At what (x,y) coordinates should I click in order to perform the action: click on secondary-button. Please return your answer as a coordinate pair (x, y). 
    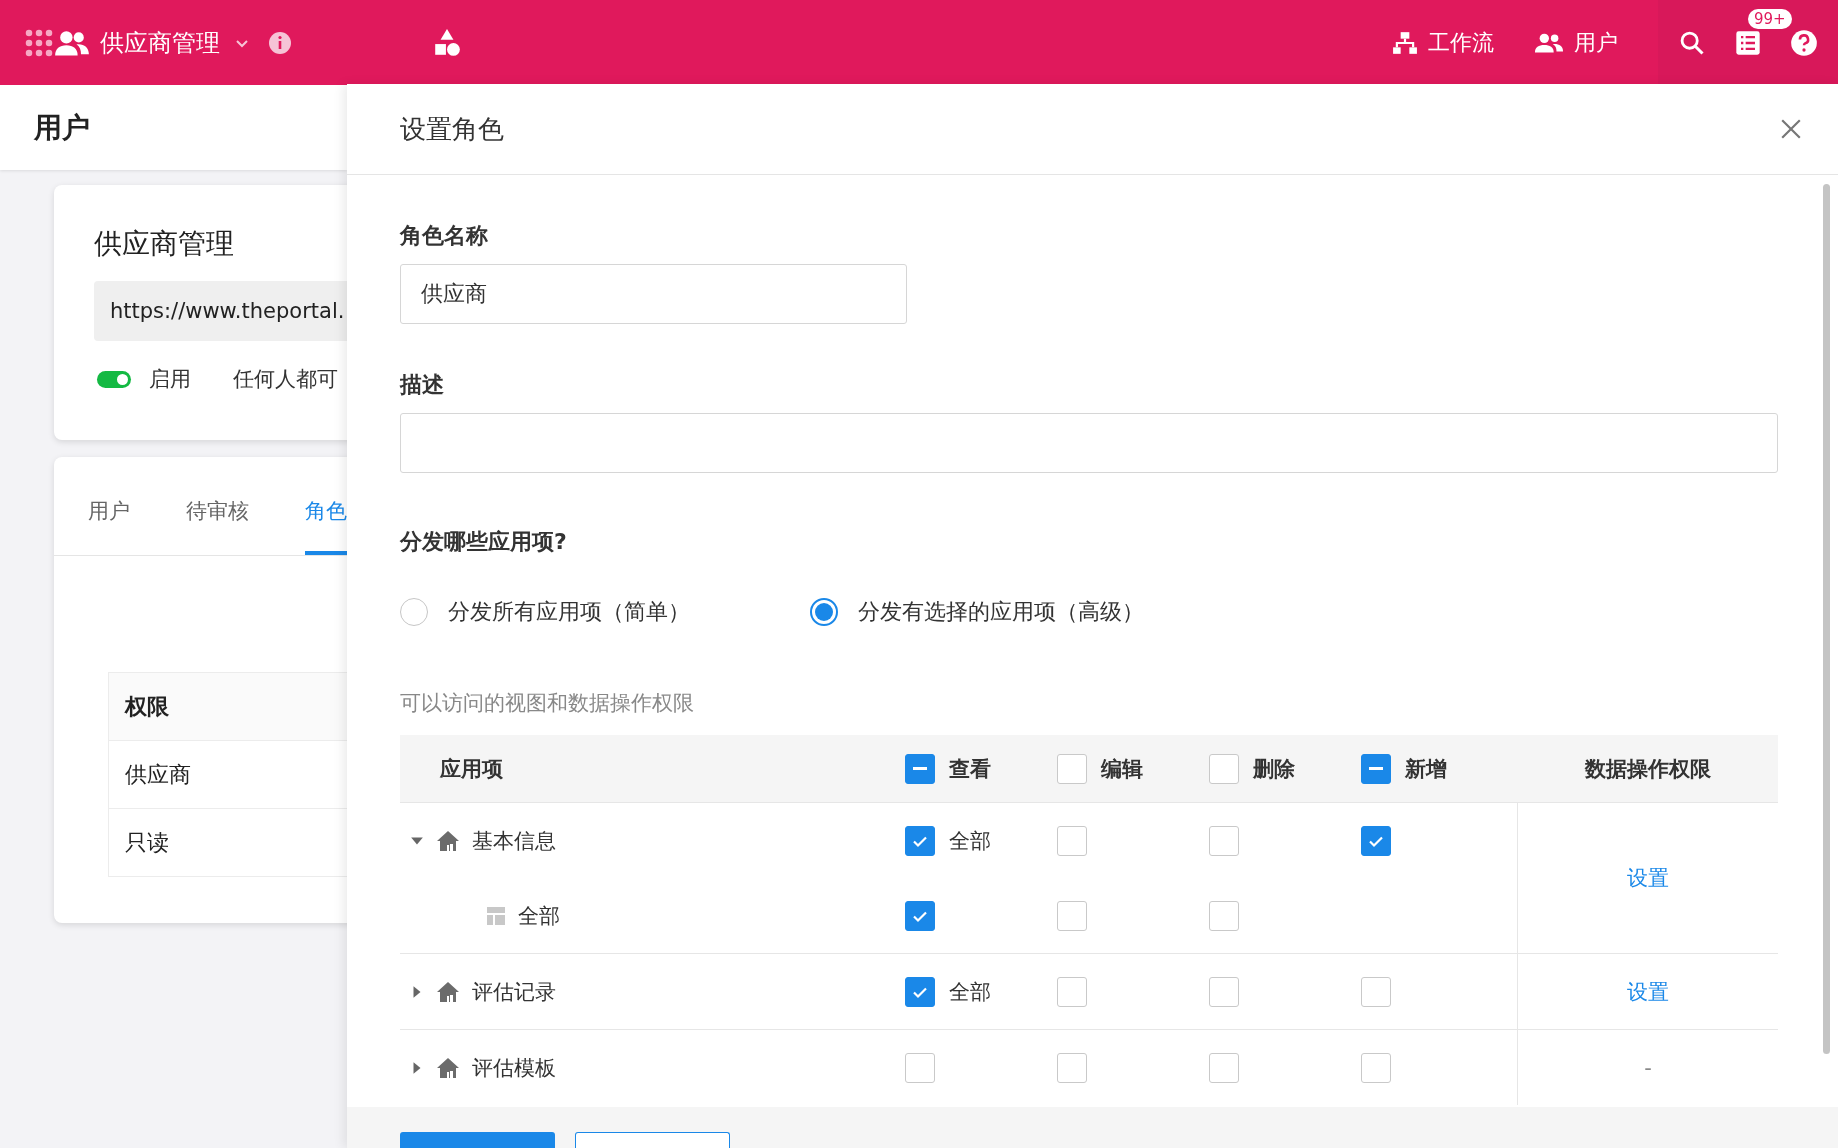
    Looking at the image, I should click on (652, 1140).